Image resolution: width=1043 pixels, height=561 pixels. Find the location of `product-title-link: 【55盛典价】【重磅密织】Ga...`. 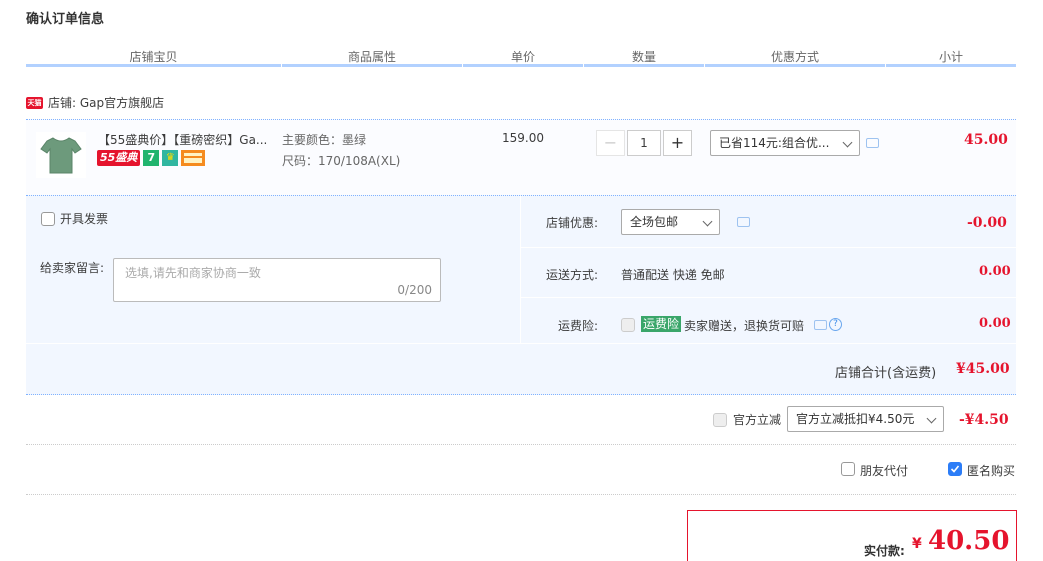

product-title-link: 【55盛典价】【重磅密织】Ga... is located at coordinates (188, 139).